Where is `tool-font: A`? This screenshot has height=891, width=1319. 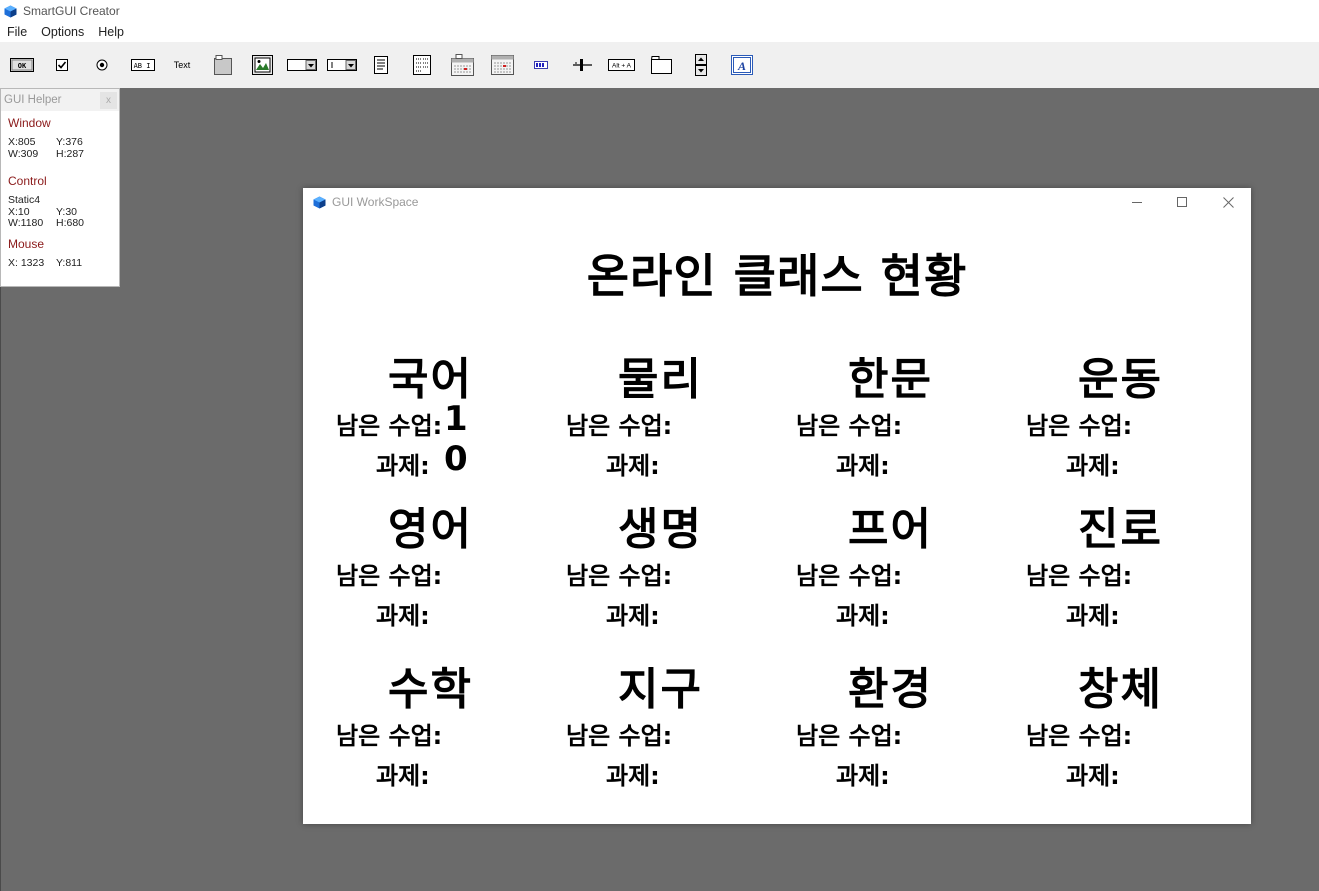 tool-font: A is located at coordinates (742, 65).